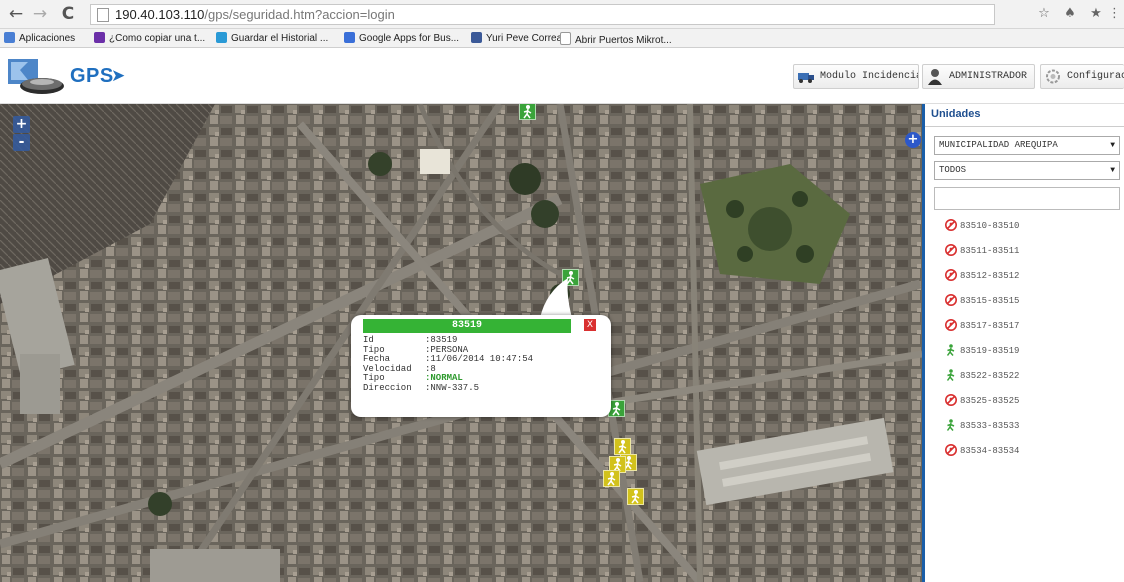 The width and height of the screenshot is (1124, 582). I want to click on divider, so click(1024, 126).